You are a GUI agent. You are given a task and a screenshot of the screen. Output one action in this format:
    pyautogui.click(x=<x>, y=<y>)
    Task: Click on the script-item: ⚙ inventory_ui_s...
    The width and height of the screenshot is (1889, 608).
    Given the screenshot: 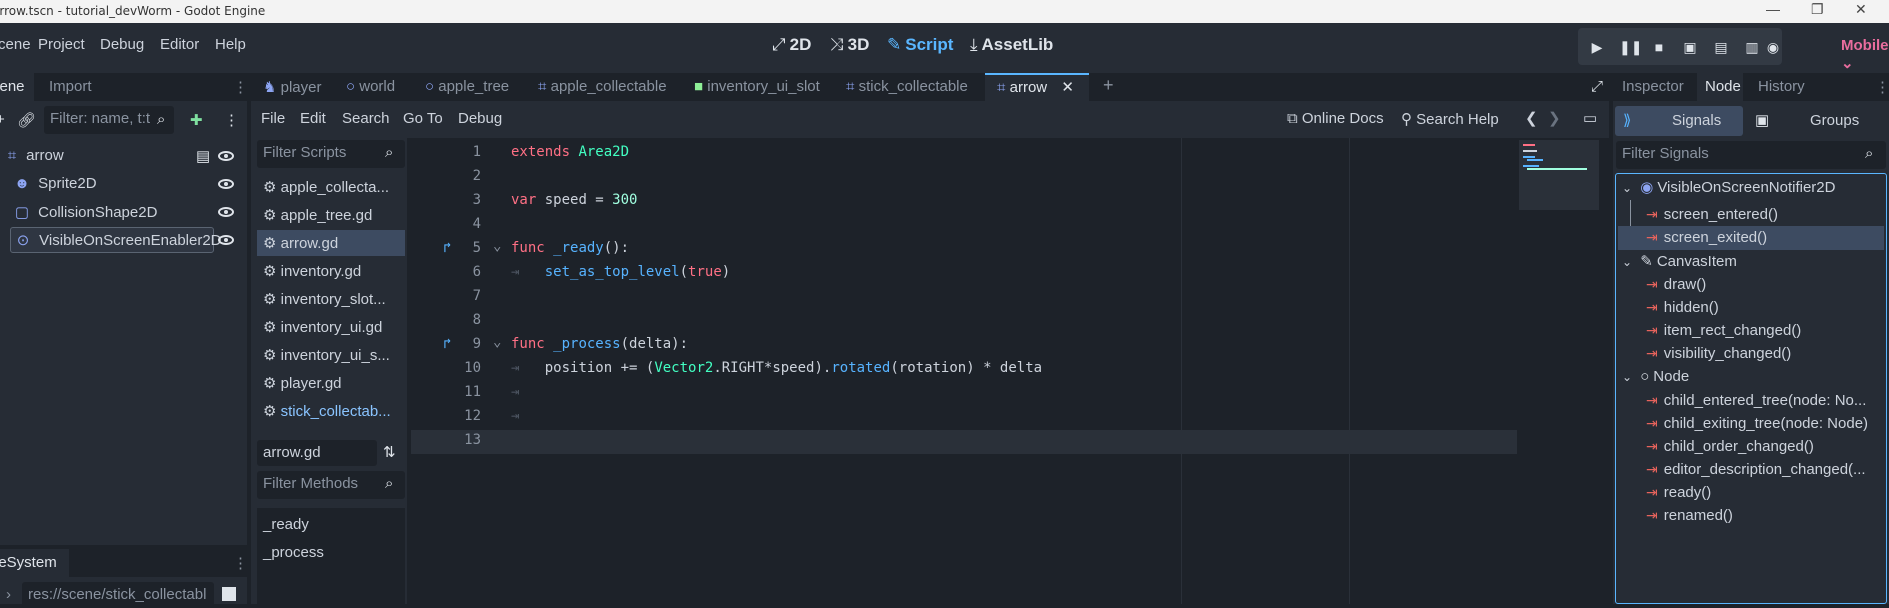 What is the action you would take?
    pyautogui.click(x=331, y=355)
    